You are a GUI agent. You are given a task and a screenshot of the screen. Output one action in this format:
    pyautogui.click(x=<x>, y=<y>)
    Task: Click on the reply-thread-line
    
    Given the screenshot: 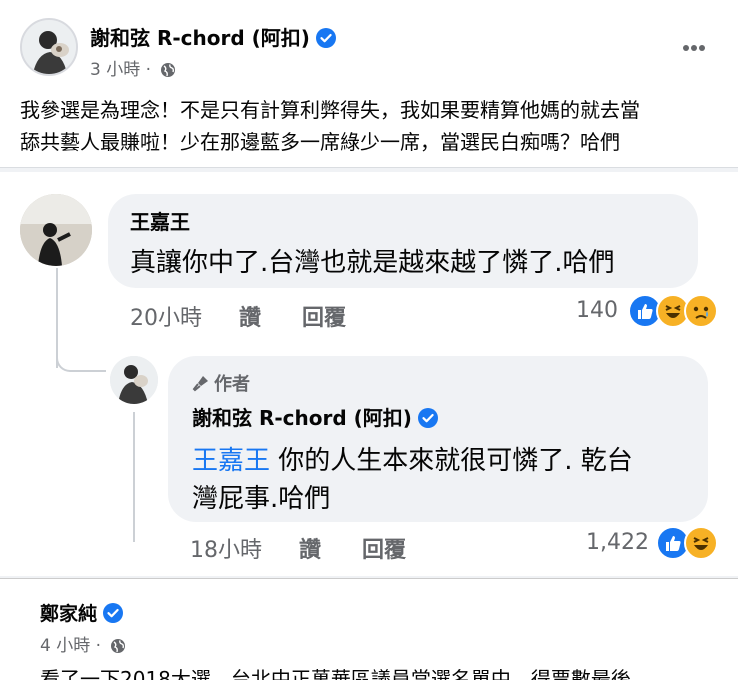 What is the action you would take?
    pyautogui.click(x=134, y=477)
    